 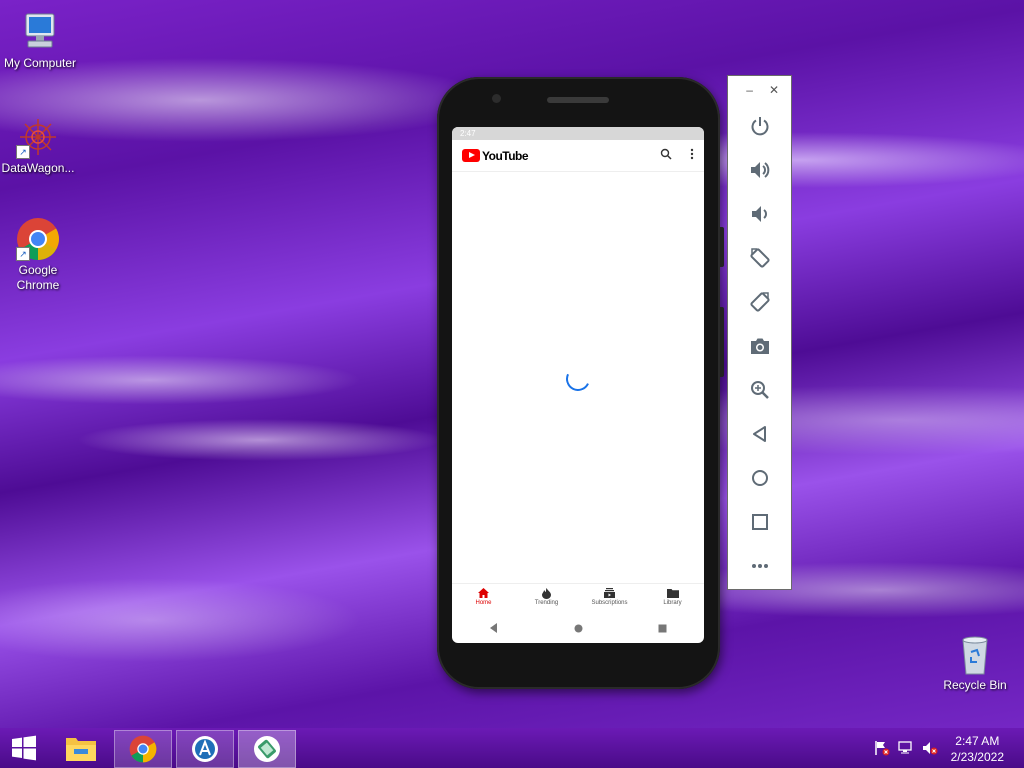 What do you see at coordinates (505, 155) in the screenshot?
I see `youtube-logo-text: YouTube` at bounding box center [505, 155].